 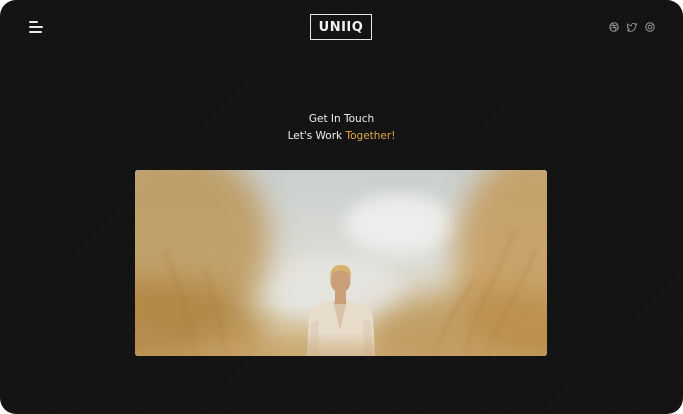 What do you see at coordinates (341, 27) in the screenshot?
I see `brand-logo: UNIIQ` at bounding box center [341, 27].